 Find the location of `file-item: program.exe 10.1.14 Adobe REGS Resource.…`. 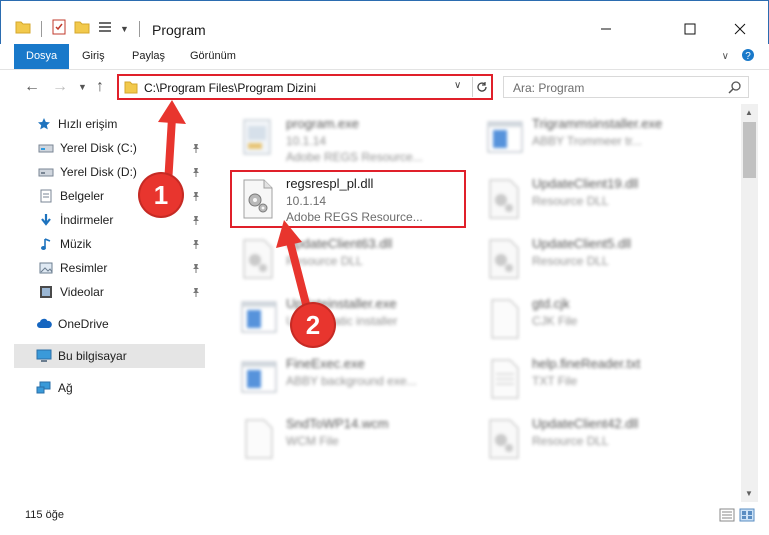

file-item: program.exe 10.1.14 Adobe REGS Resource.… is located at coordinates (349, 139).